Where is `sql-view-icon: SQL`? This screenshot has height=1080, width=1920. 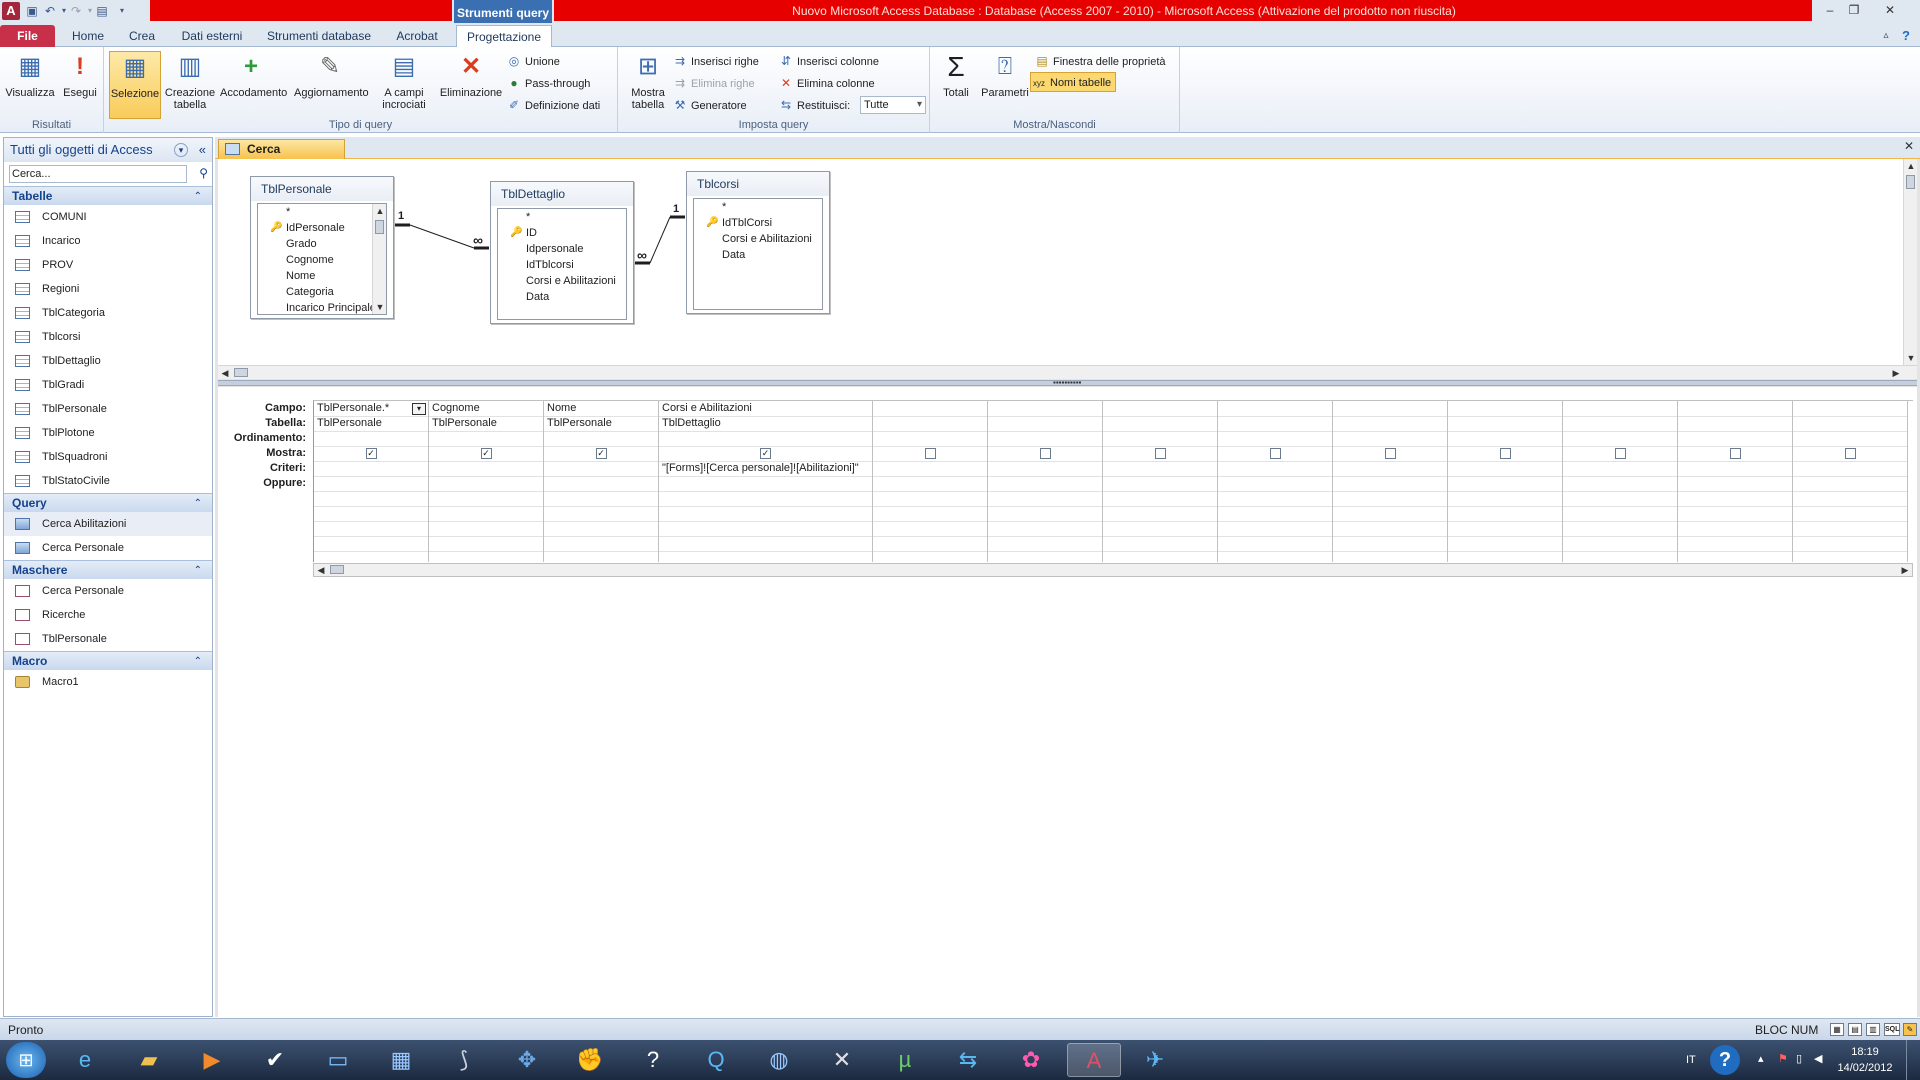
sql-view-icon: SQL is located at coordinates (1892, 1029).